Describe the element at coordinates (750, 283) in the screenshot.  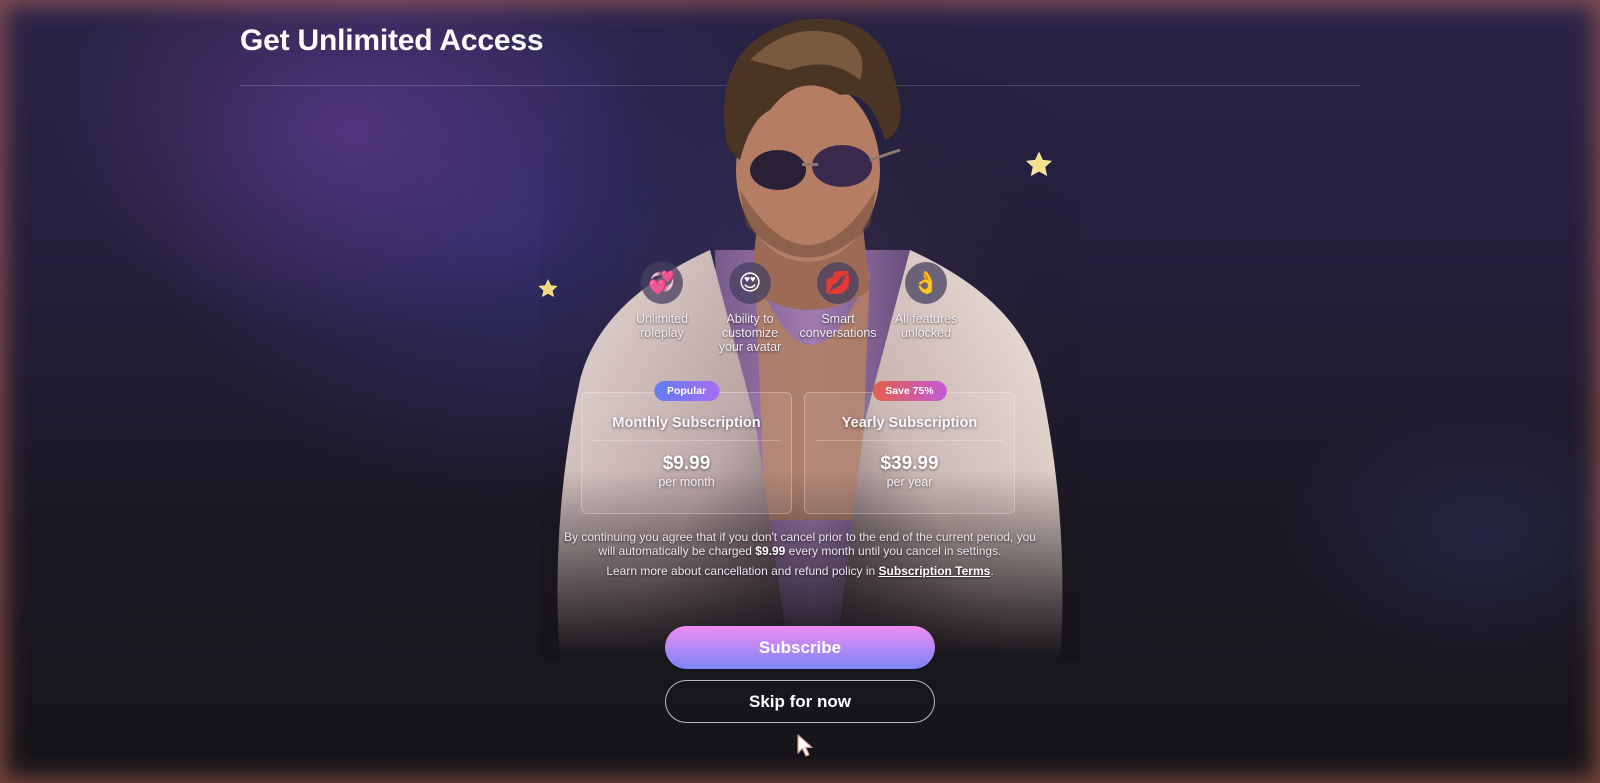
I see `heart-eyes-icon: 😍` at that location.